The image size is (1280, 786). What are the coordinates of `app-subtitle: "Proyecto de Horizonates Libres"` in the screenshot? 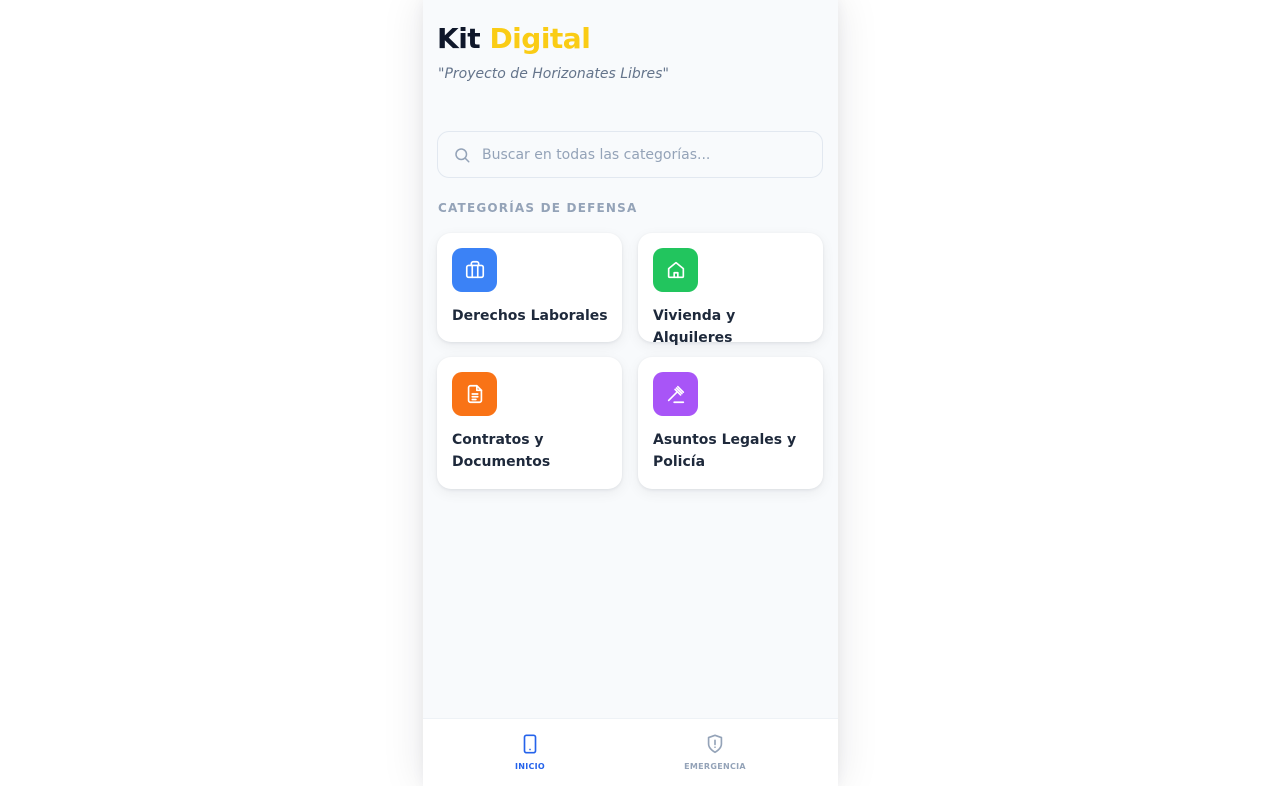 It's located at (553, 74).